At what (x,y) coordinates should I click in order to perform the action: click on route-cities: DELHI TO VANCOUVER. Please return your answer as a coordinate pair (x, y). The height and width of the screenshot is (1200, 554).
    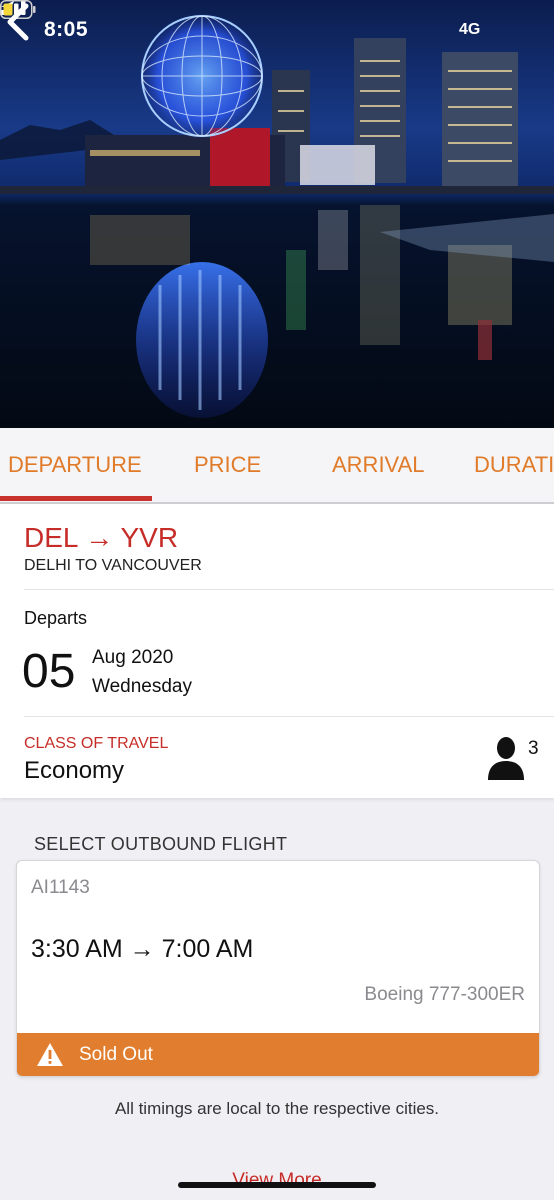
    Looking at the image, I should click on (113, 565).